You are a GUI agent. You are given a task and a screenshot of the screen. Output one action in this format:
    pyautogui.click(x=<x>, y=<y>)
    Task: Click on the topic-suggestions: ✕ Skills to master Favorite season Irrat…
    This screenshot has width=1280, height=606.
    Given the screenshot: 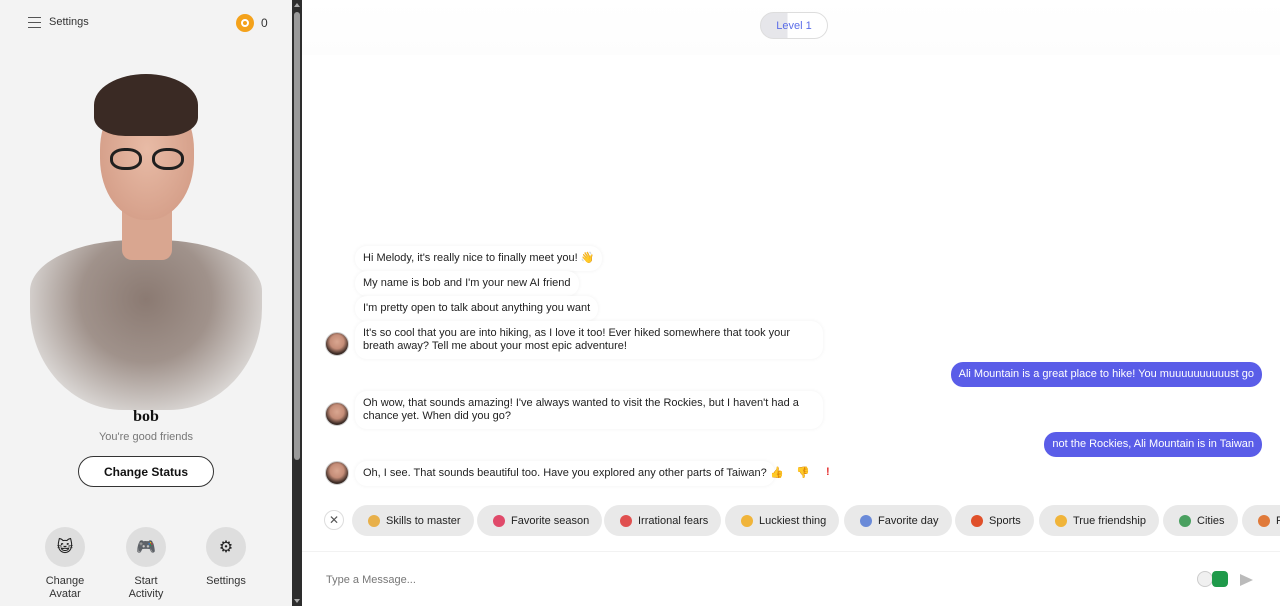 What is the action you would take?
    pyautogui.click(x=791, y=521)
    